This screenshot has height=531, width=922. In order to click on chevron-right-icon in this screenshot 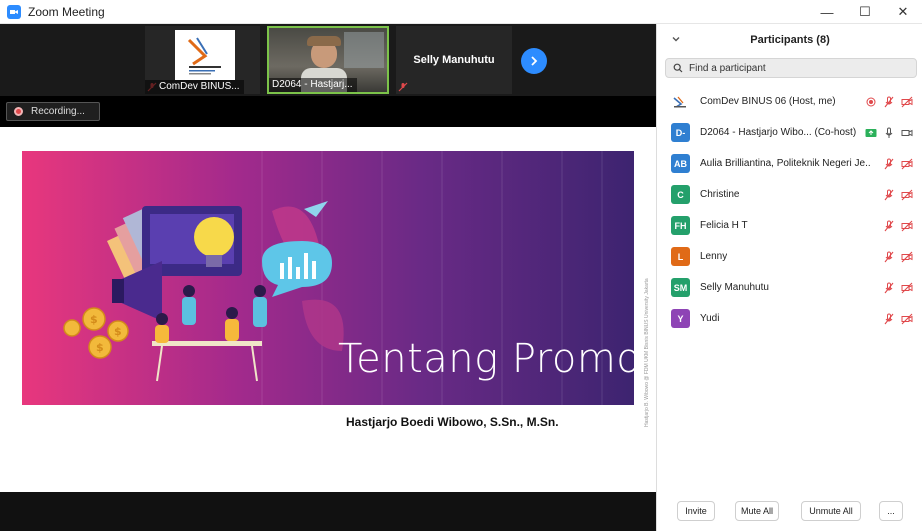, I will do `click(534, 61)`.